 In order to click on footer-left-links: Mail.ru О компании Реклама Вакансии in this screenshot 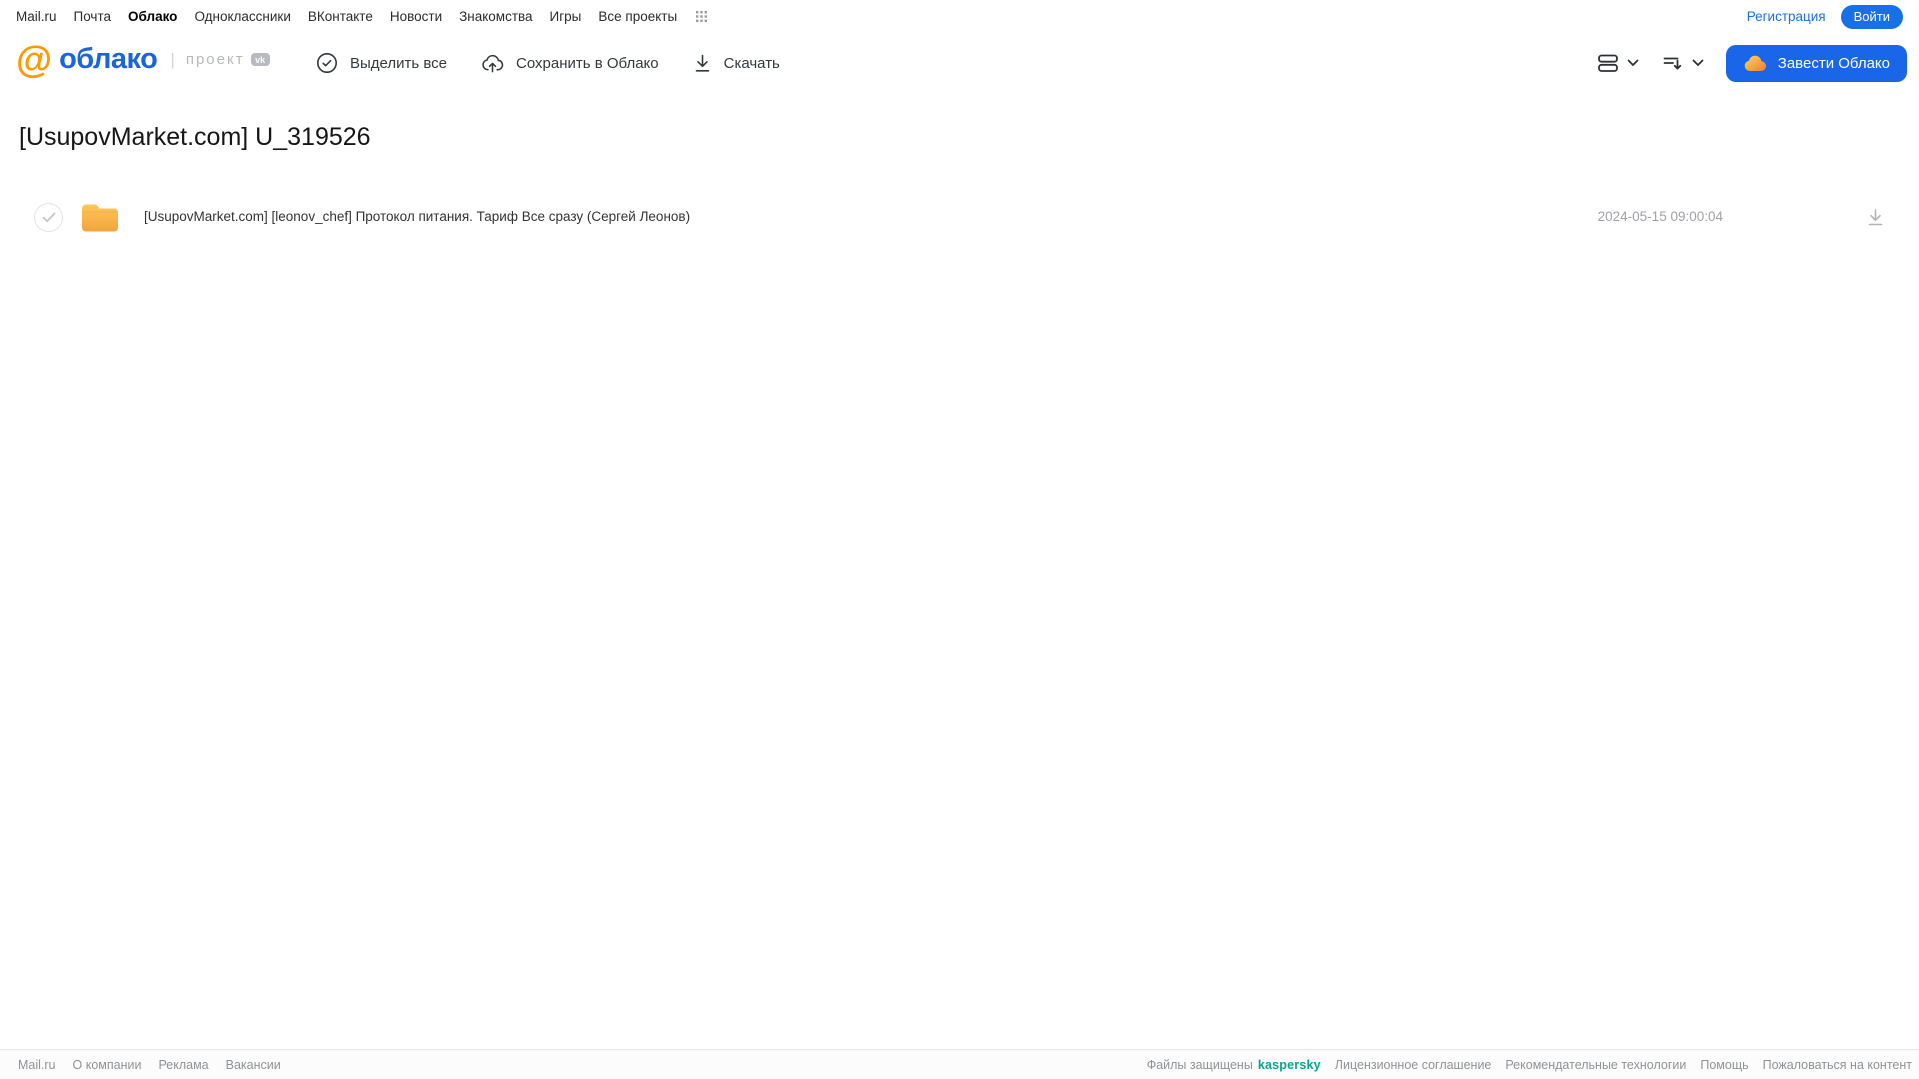, I will do `click(149, 1065)`.